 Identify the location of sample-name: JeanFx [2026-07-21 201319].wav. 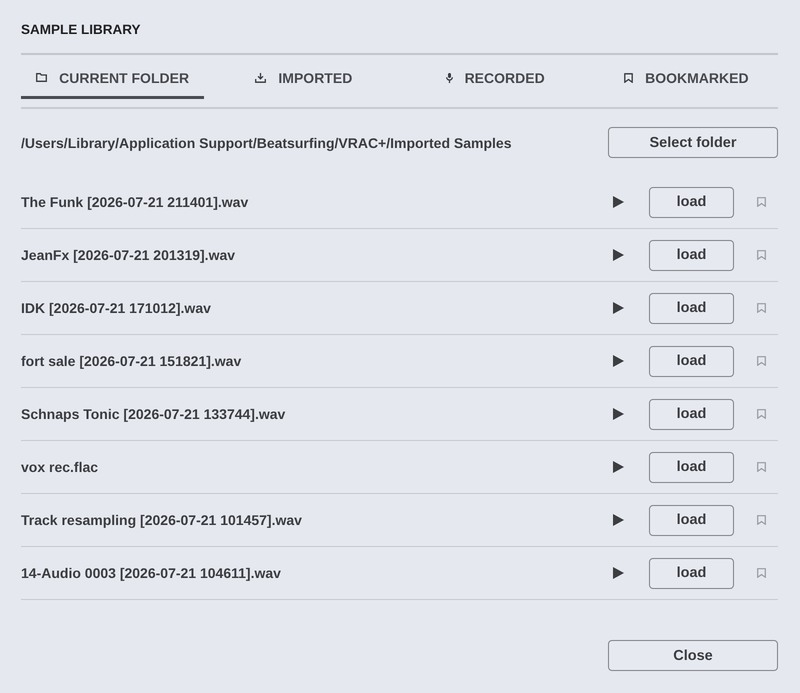
(128, 255).